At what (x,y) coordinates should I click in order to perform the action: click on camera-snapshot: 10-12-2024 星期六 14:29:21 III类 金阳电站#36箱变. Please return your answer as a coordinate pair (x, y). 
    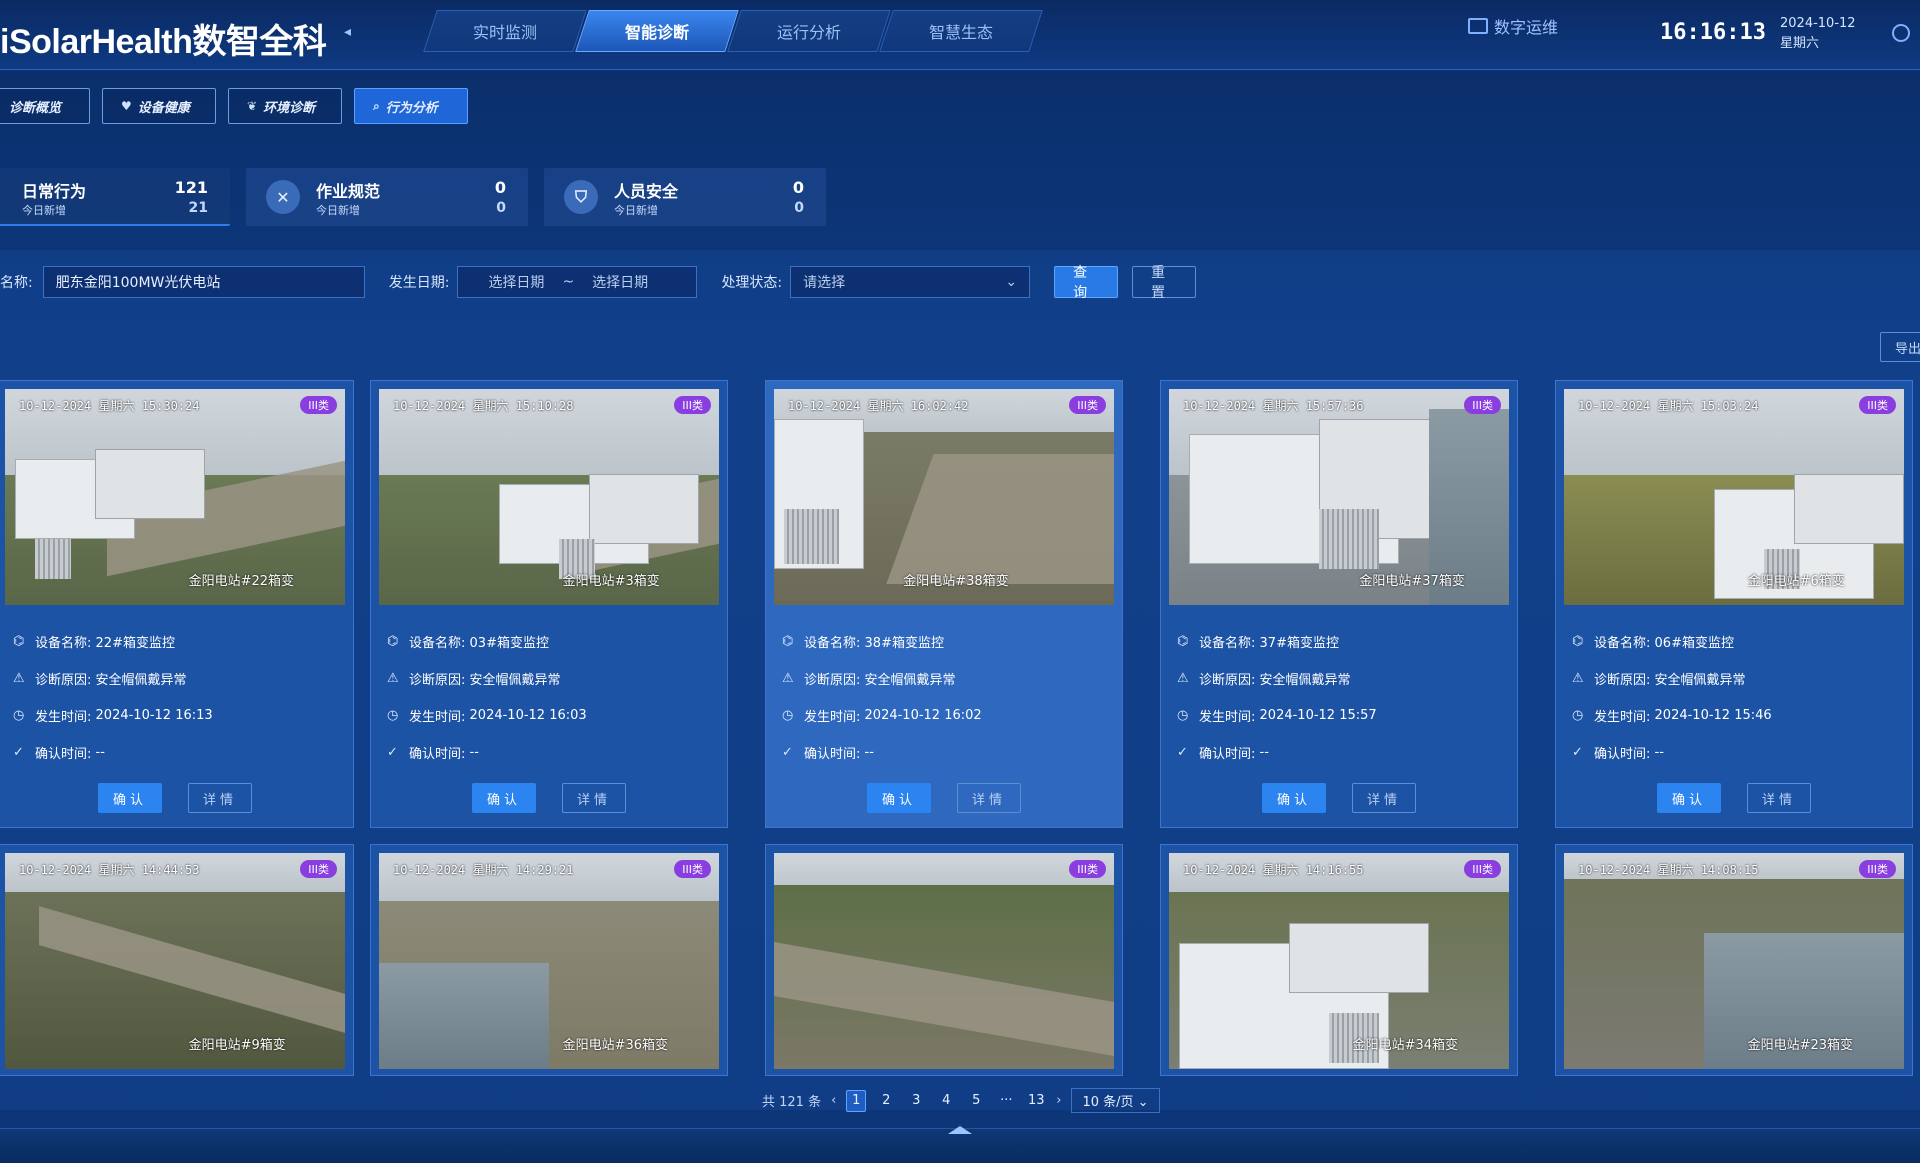
    Looking at the image, I should click on (549, 961).